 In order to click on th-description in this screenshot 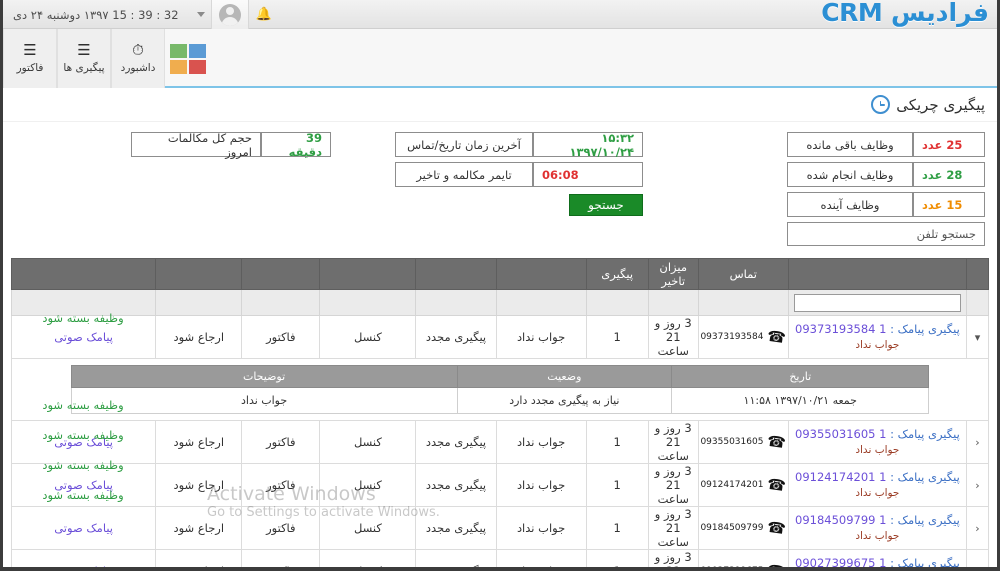, I will do `click(877, 274)`.